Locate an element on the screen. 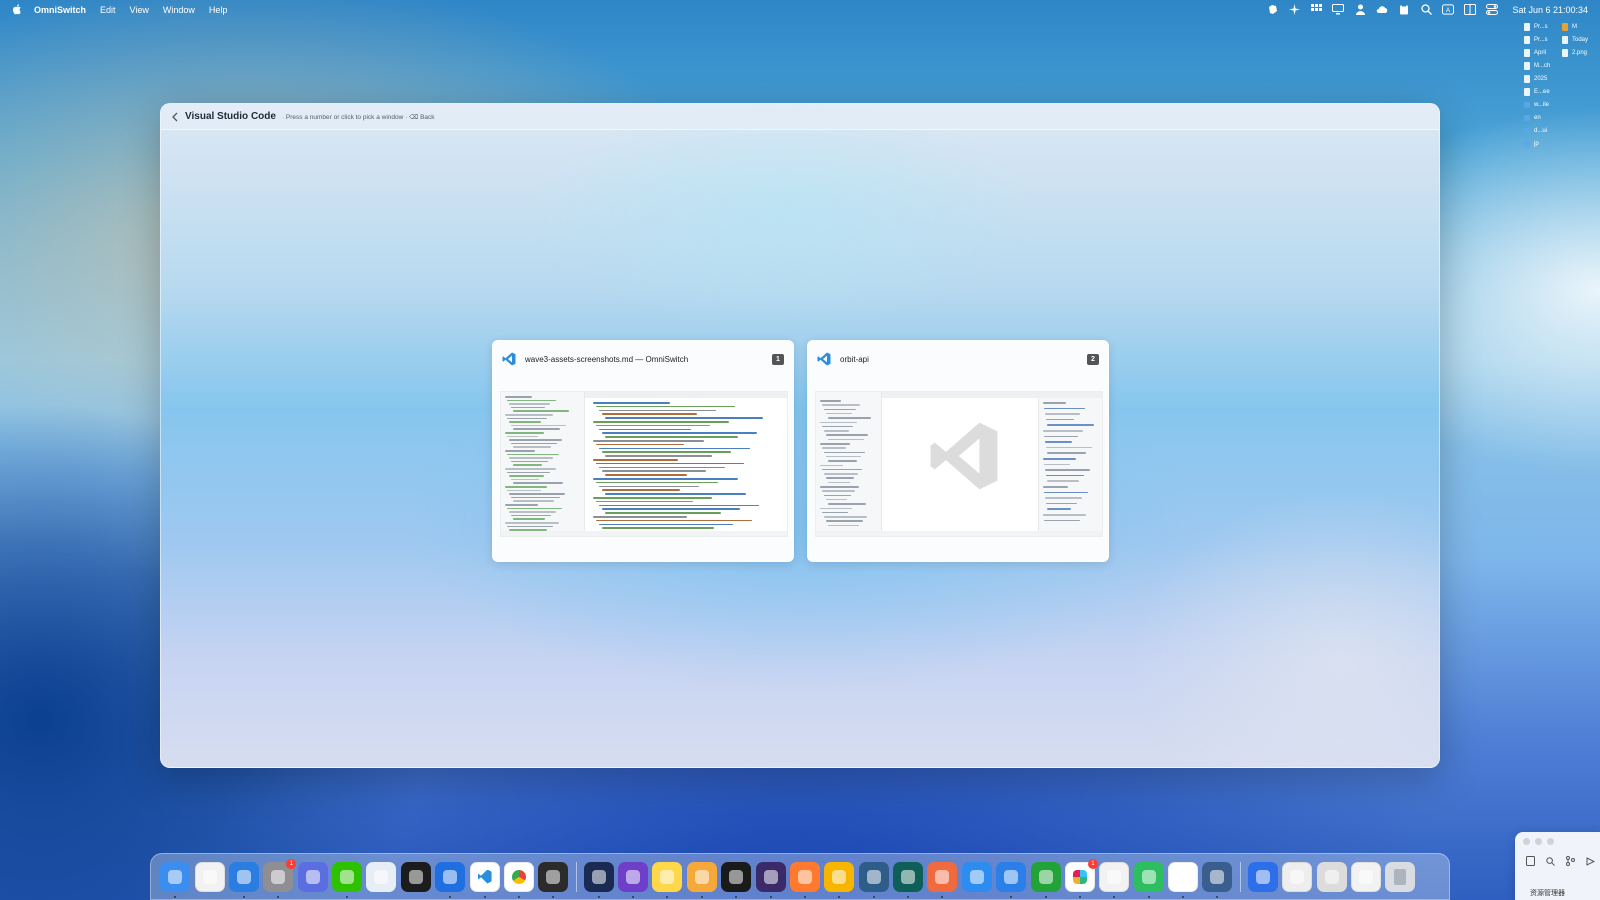 The height and width of the screenshot is (900, 1600). dock-item-cursor-arrow is located at coordinates (908, 879).